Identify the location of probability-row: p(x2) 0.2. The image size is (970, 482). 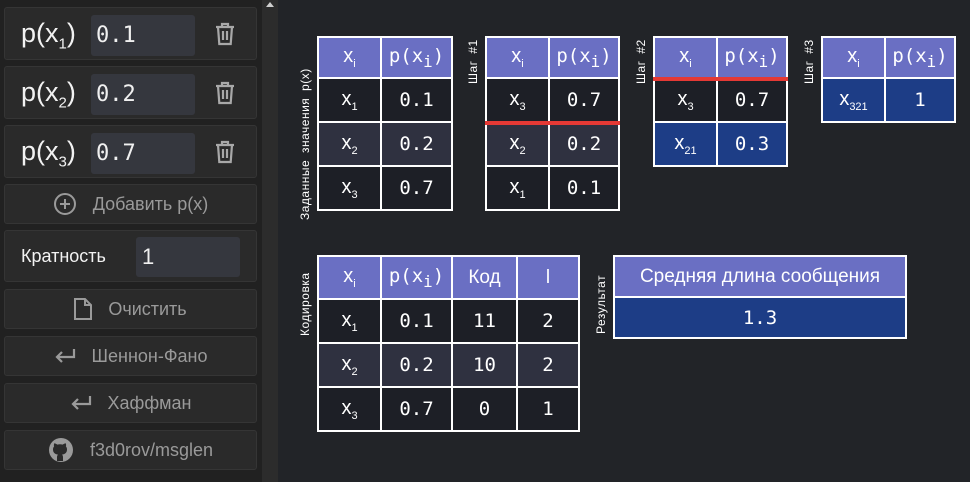
(130, 92).